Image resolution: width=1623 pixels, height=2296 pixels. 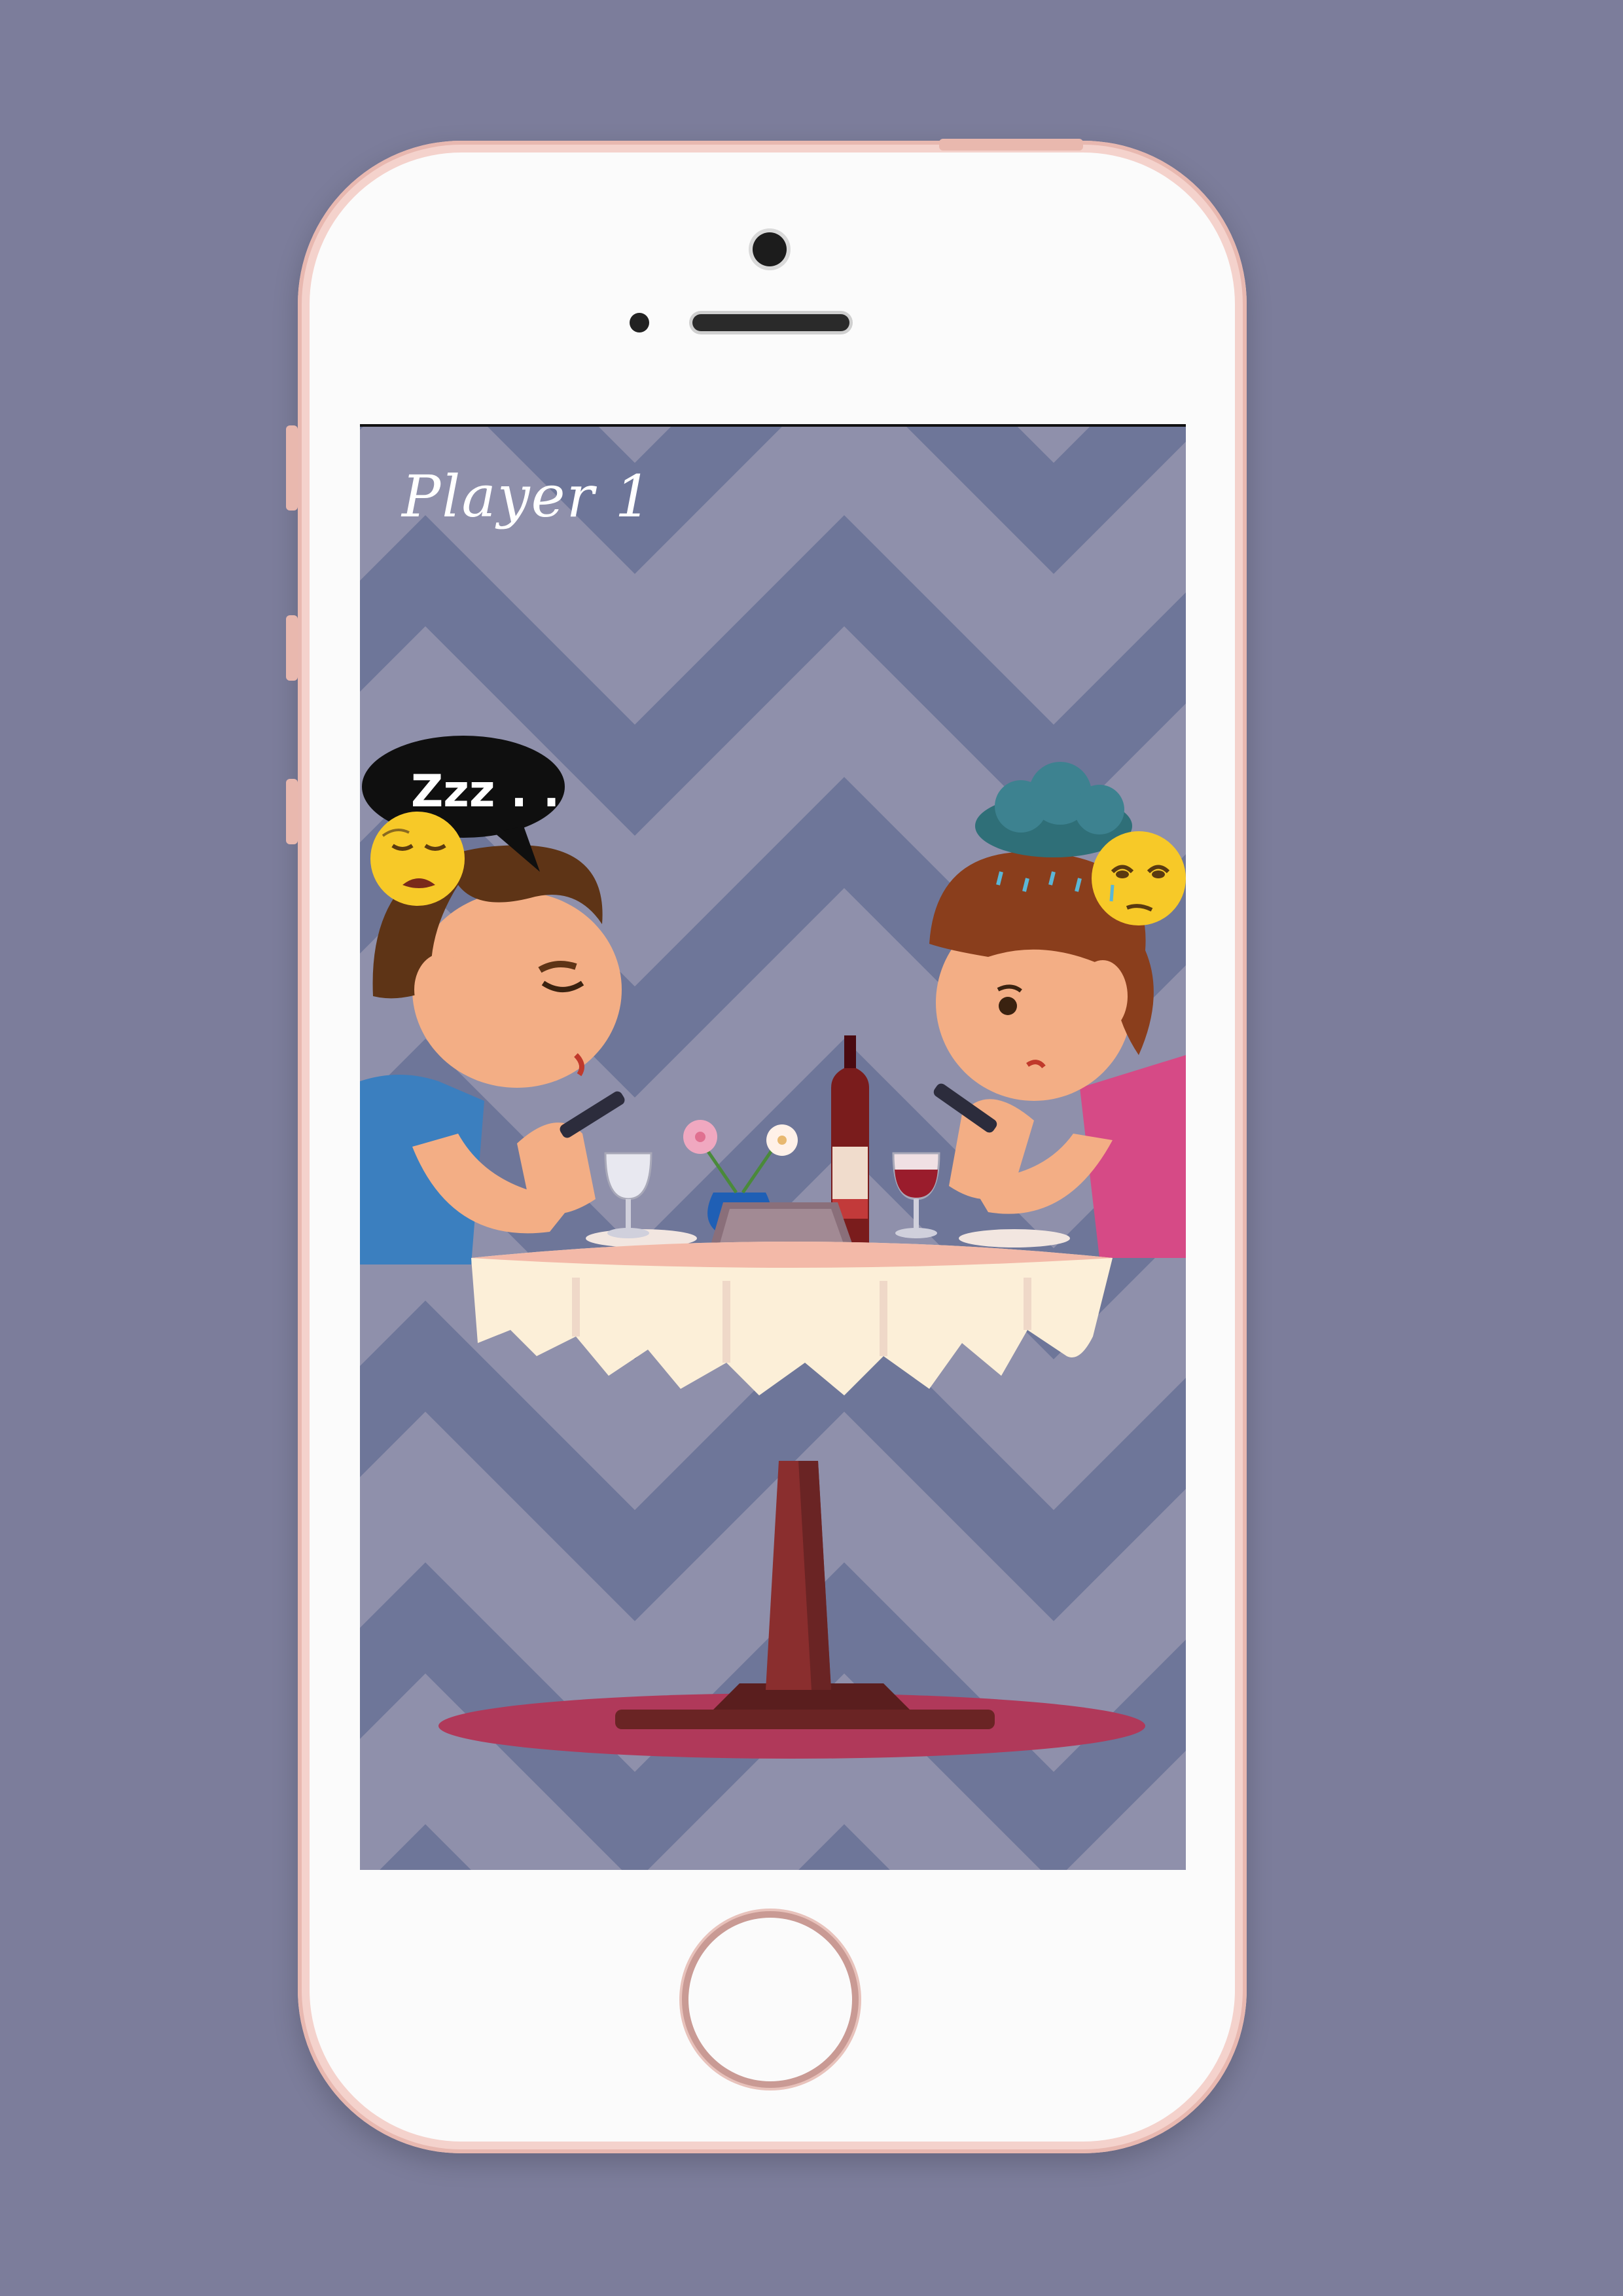 What do you see at coordinates (805, 1595) in the screenshot?
I see `table-pedestal` at bounding box center [805, 1595].